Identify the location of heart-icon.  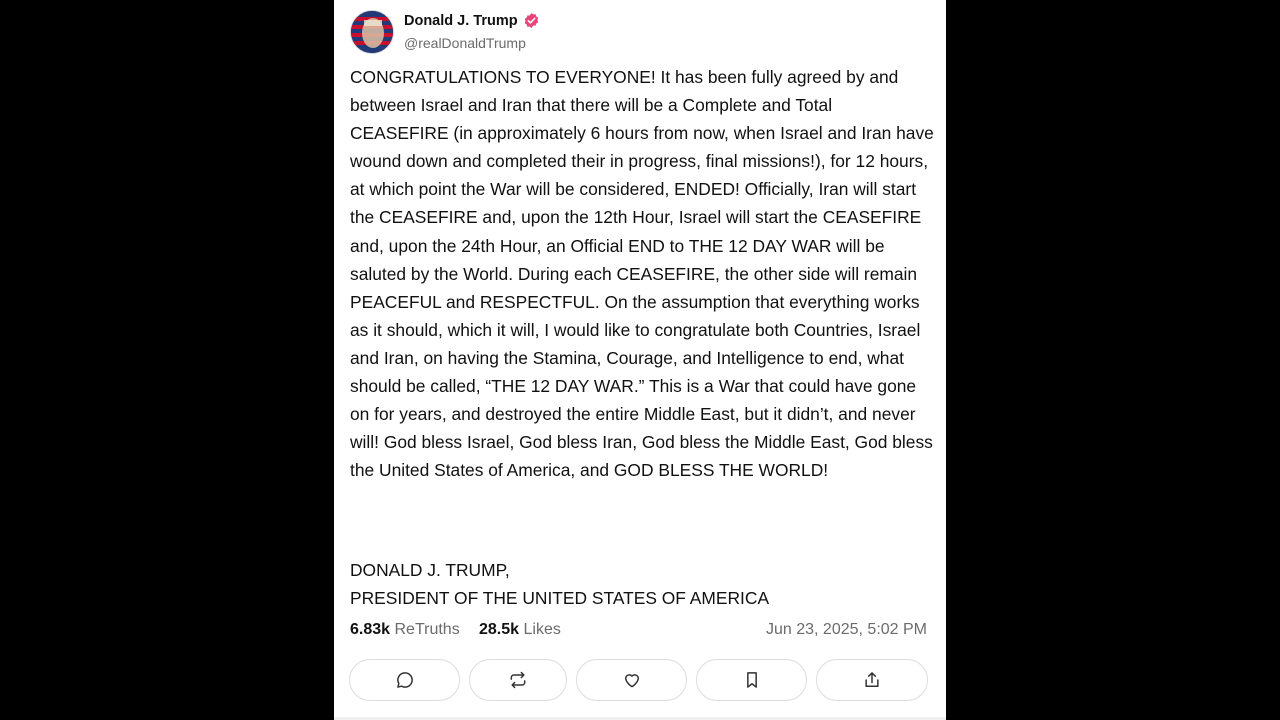
(631, 681).